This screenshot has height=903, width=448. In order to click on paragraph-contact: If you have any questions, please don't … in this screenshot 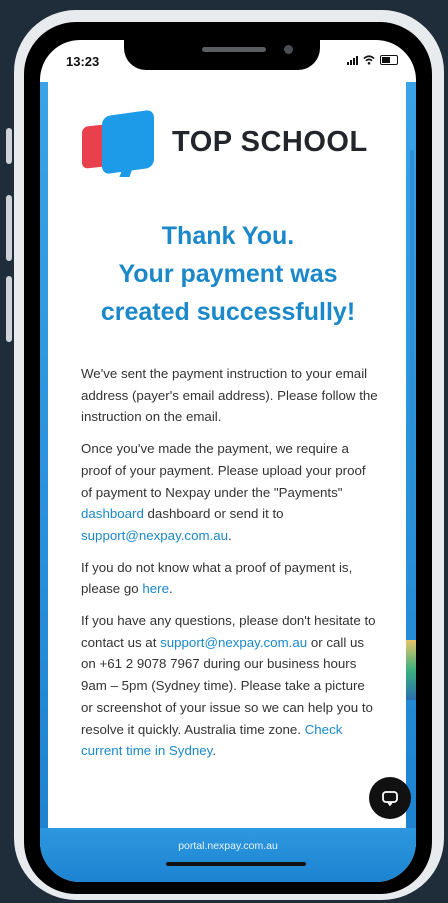, I will do `click(228, 686)`.